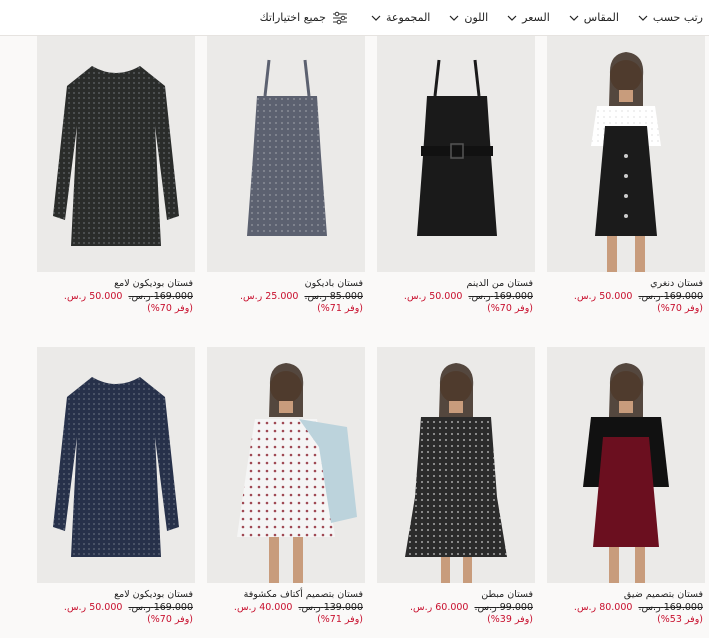 The height and width of the screenshot is (638, 709). I want to click on sale-price: 80.000 ر.س., so click(603, 607).